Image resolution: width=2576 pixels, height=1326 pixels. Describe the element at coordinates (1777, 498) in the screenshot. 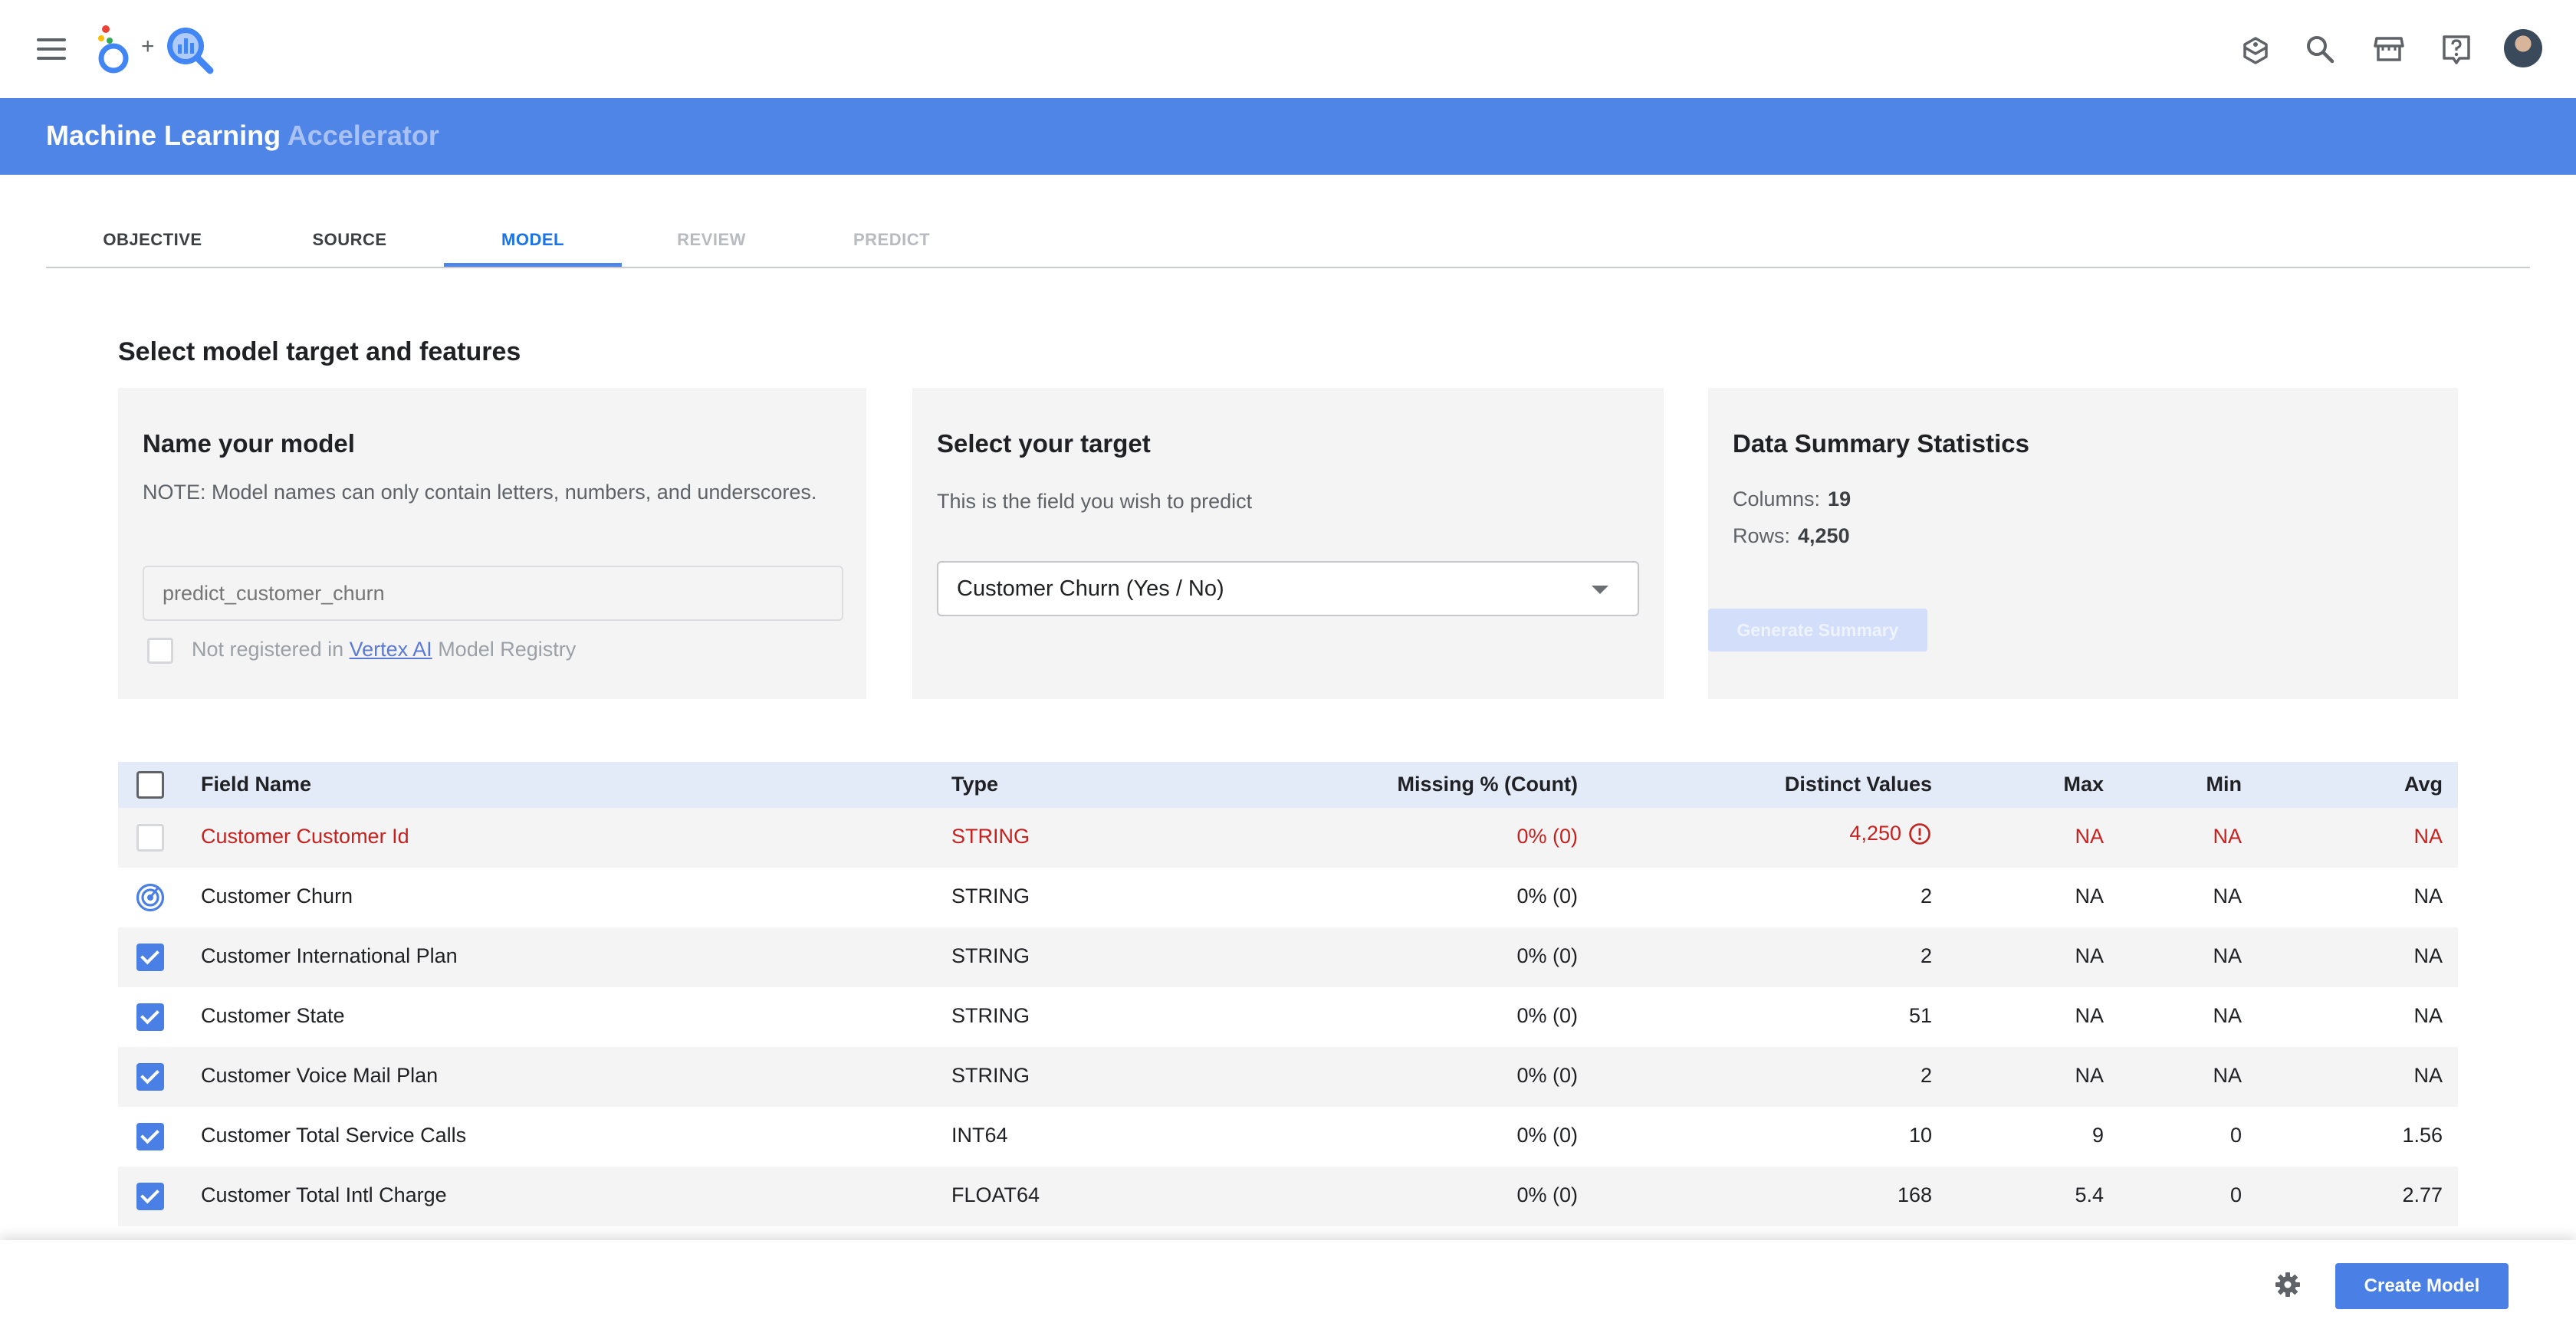

I see `columns-label: Columns:` at that location.